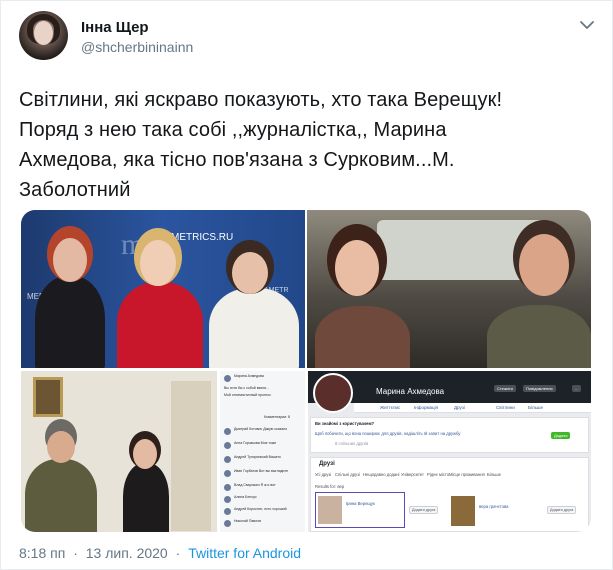 Image resolution: width=613 pixels, height=570 pixels. Describe the element at coordinates (390, 407) in the screenshot. I see `tab-bio: Життєпис` at that location.